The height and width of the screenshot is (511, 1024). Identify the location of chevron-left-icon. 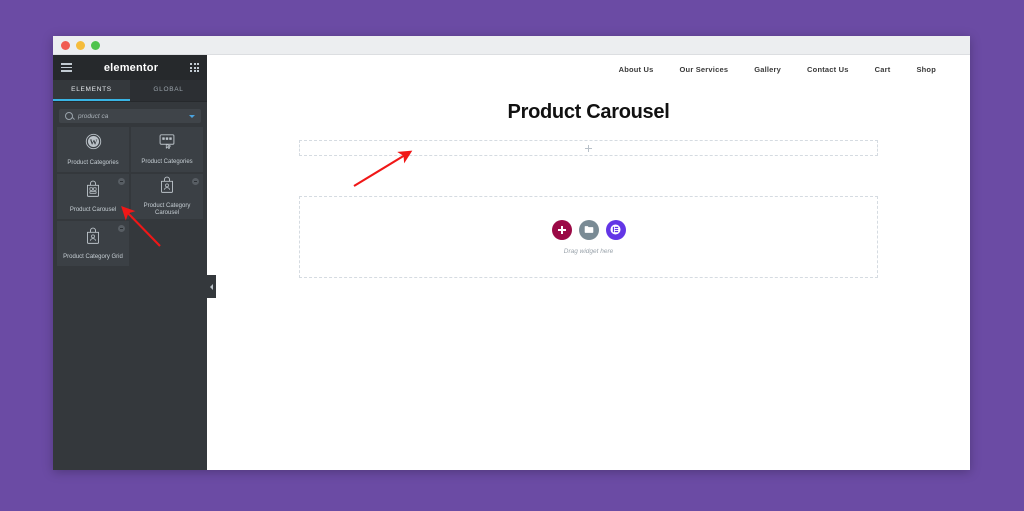
(211, 286).